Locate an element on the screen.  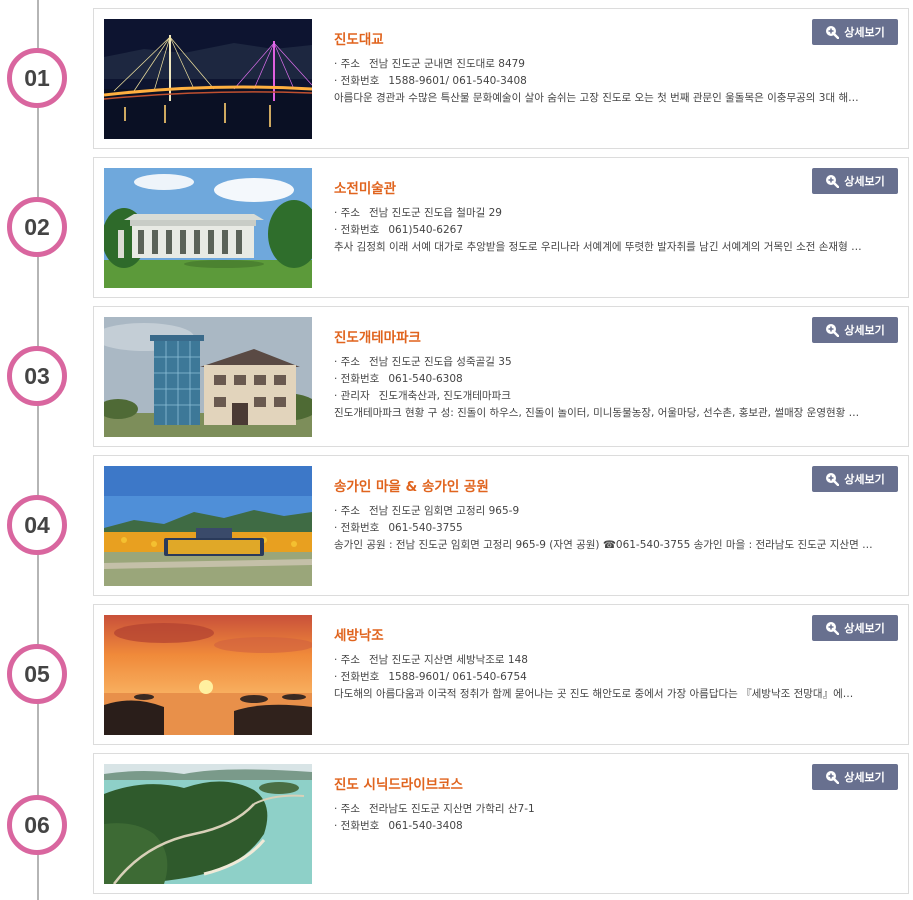
phone-row: · 전화번호 061)540-6267 is located at coordinates (604, 230).